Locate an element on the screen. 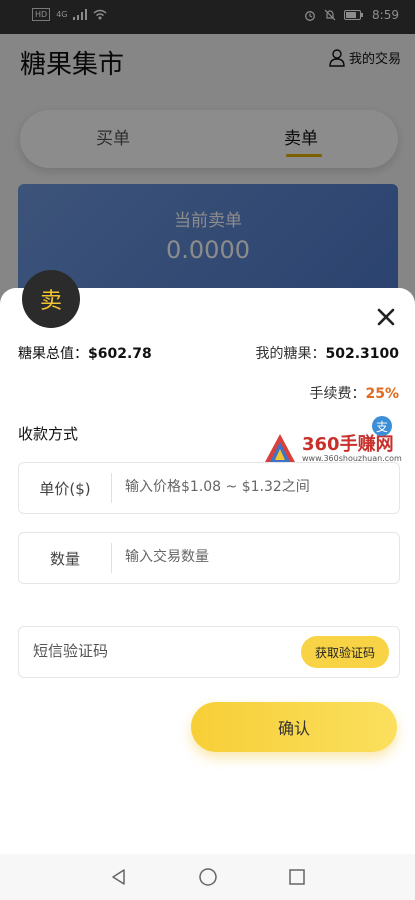 The height and width of the screenshot is (900, 415). fee-value: 25% is located at coordinates (382, 394).